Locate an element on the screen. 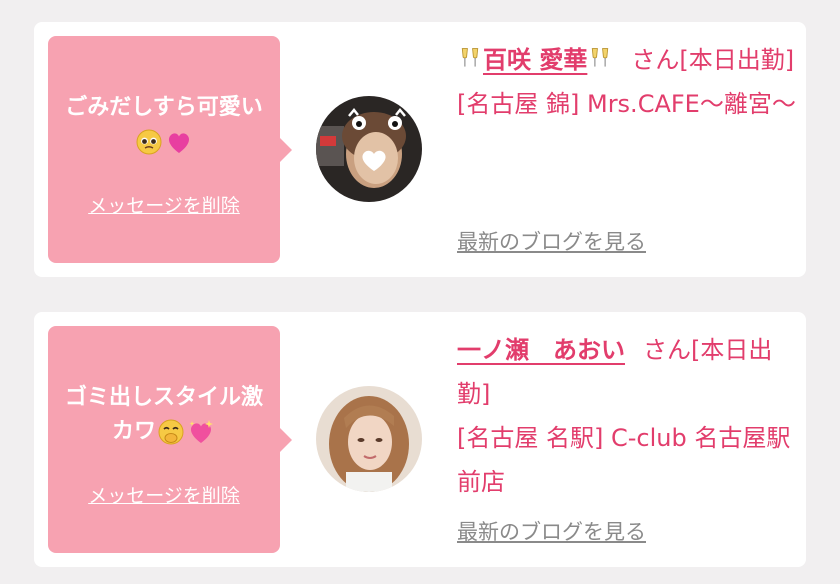 The width and height of the screenshot is (840, 584). sparkling-heart-emoji is located at coordinates (201, 431).